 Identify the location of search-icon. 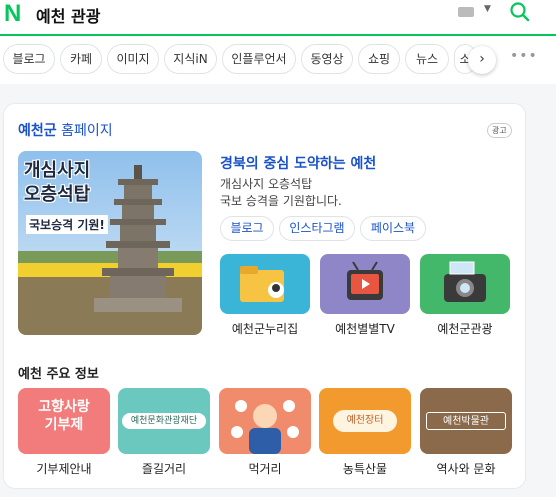
(520, 12).